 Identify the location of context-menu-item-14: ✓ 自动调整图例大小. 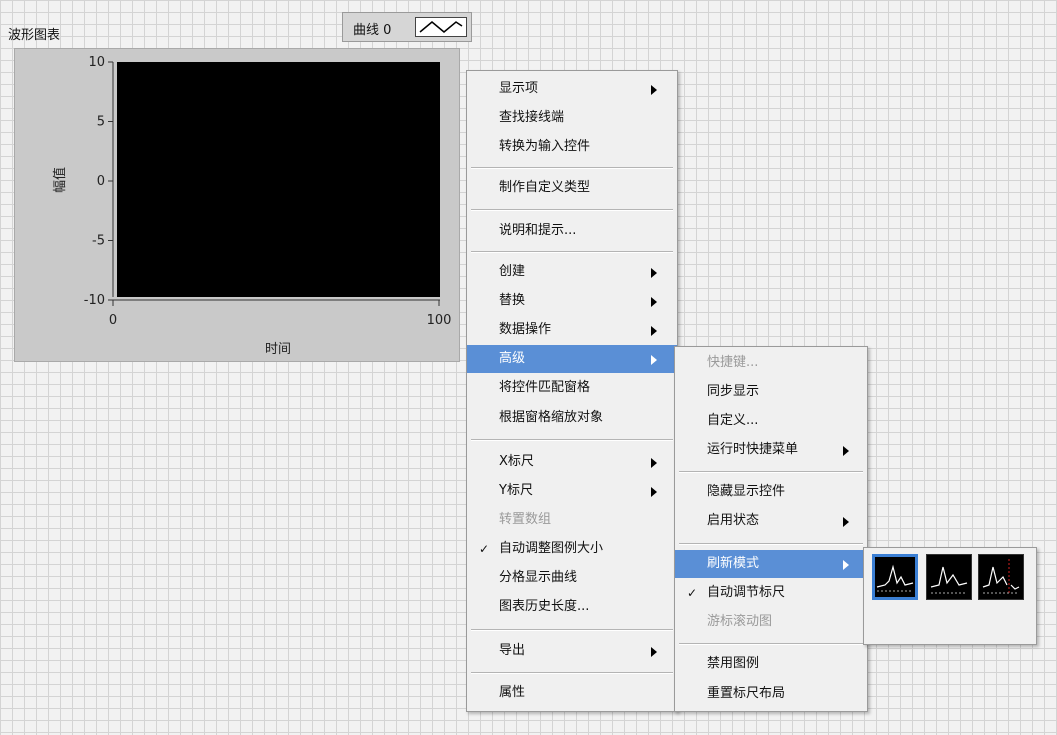
(572, 549).